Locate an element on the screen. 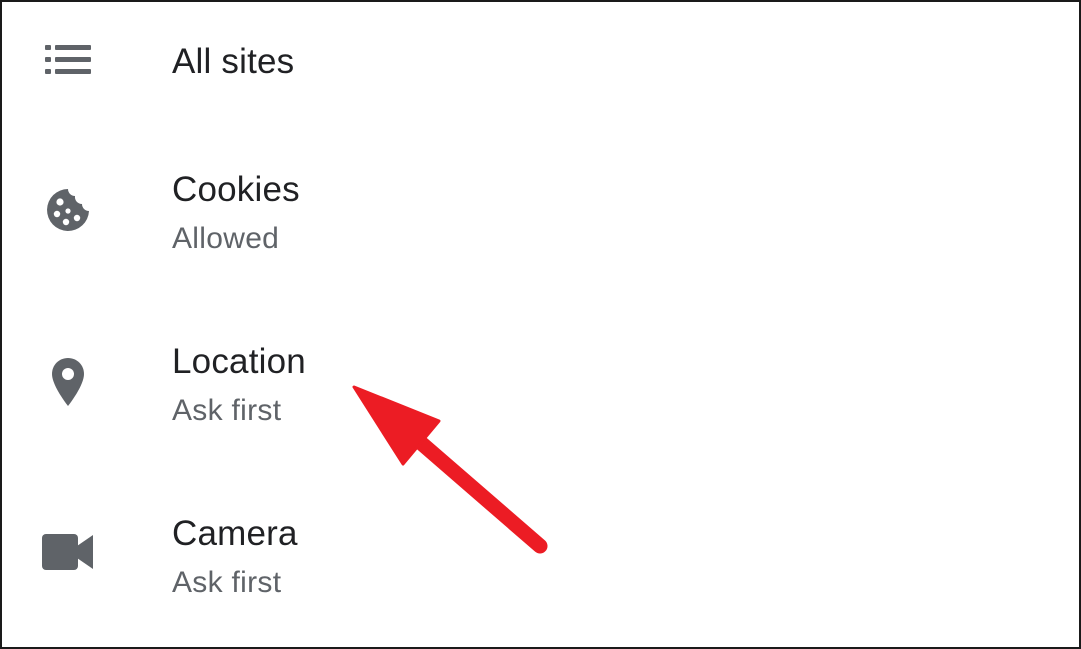 This screenshot has height=649, width=1081. video-camera-icon is located at coordinates (68, 552).